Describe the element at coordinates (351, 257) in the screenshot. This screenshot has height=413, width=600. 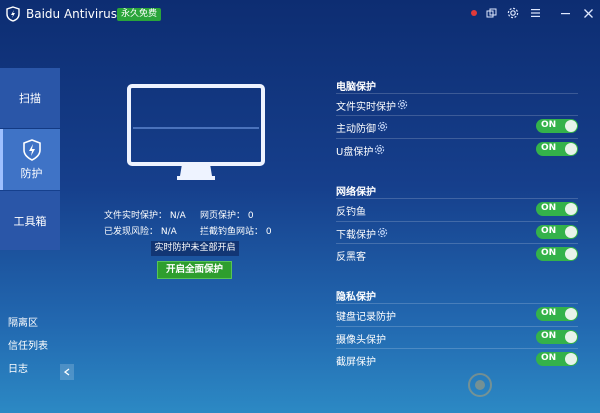
I see `item-label: 反黑客` at that location.